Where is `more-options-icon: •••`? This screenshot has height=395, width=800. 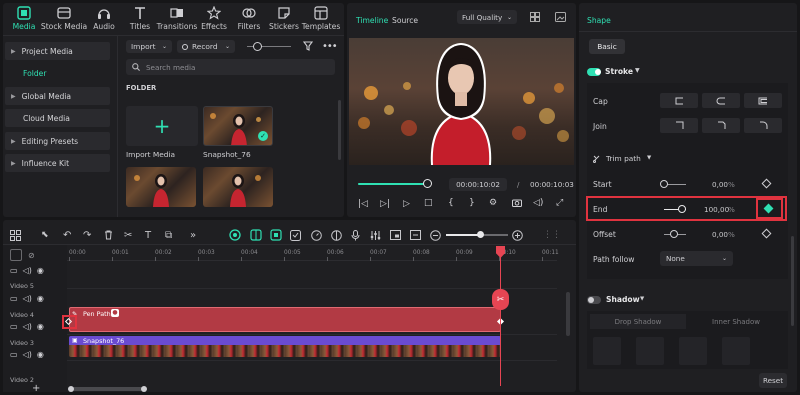
more-options-icon: ••• is located at coordinates (330, 46).